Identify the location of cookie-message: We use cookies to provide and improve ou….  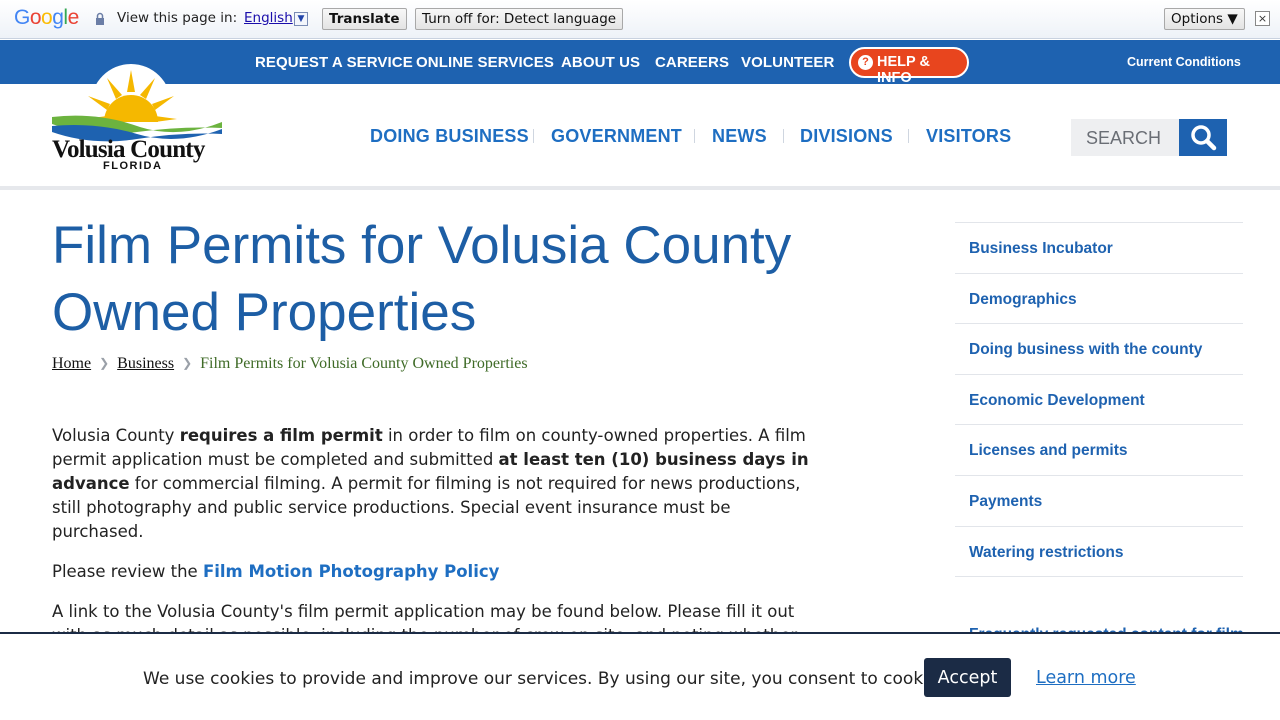
(548, 679).